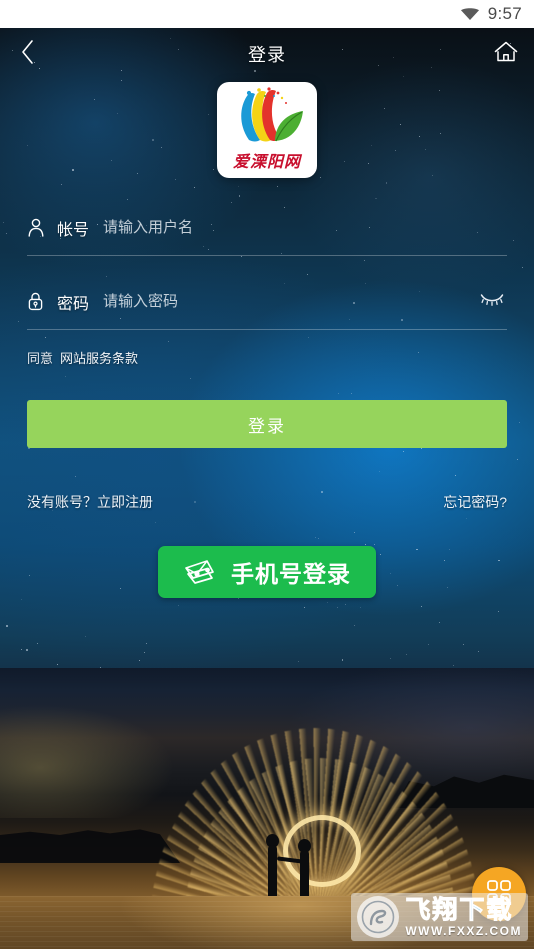 The width and height of the screenshot is (534, 949). I want to click on wifi-icon, so click(470, 14).